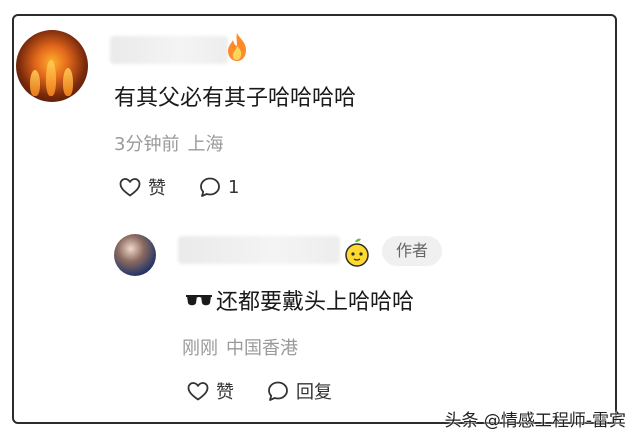 This screenshot has height=435, width=640. I want to click on fire-icon, so click(237, 47).